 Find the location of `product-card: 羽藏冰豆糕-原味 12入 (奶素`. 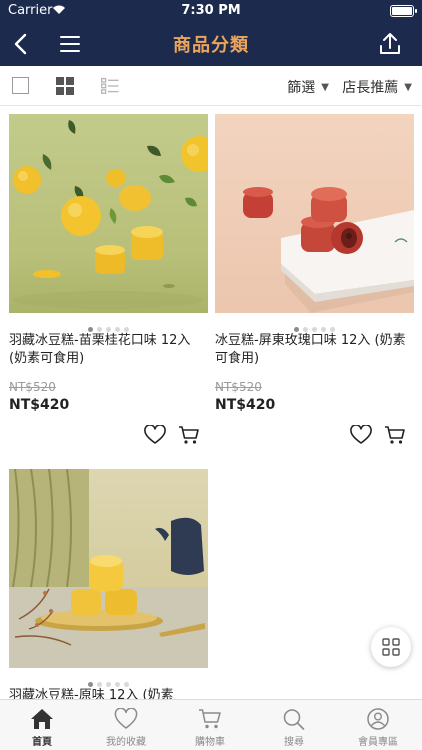

product-card: 羽藏冰豆糕-原味 12入 (奶素 is located at coordinates (108, 584).